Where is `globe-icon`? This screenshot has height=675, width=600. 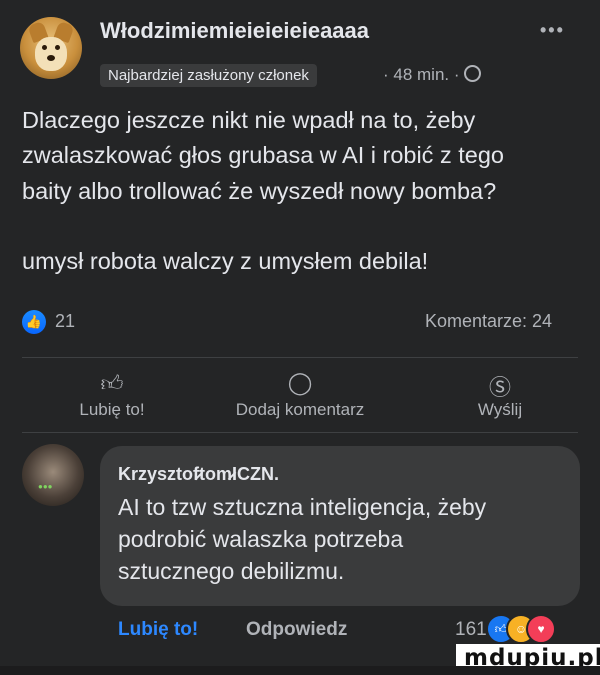 globe-icon is located at coordinates (473, 73).